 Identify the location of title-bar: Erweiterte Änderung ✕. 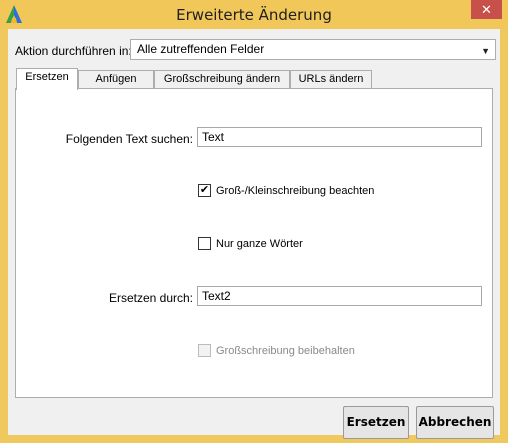
(254, 14).